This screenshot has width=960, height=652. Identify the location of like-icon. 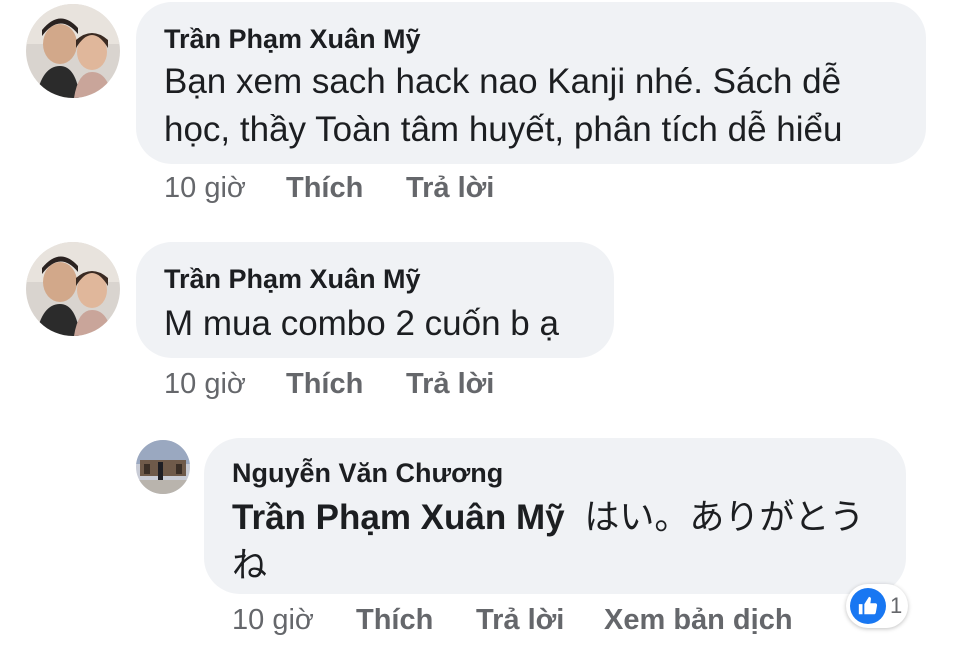
(868, 606).